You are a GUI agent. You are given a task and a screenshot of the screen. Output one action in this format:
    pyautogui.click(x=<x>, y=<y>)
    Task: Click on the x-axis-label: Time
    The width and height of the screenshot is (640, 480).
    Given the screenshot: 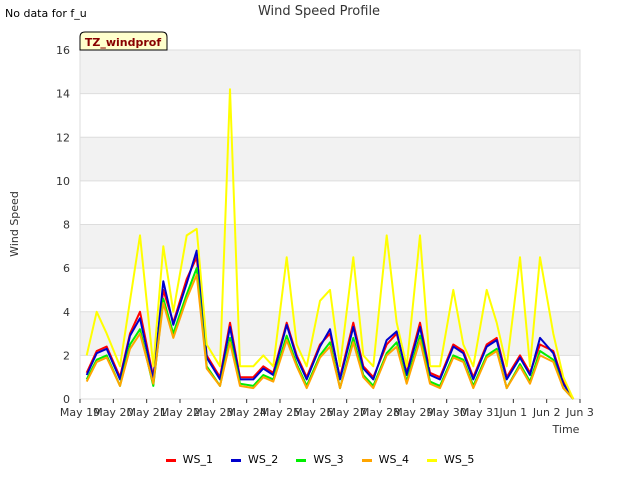 What is the action you would take?
    pyautogui.click(x=566, y=429)
    